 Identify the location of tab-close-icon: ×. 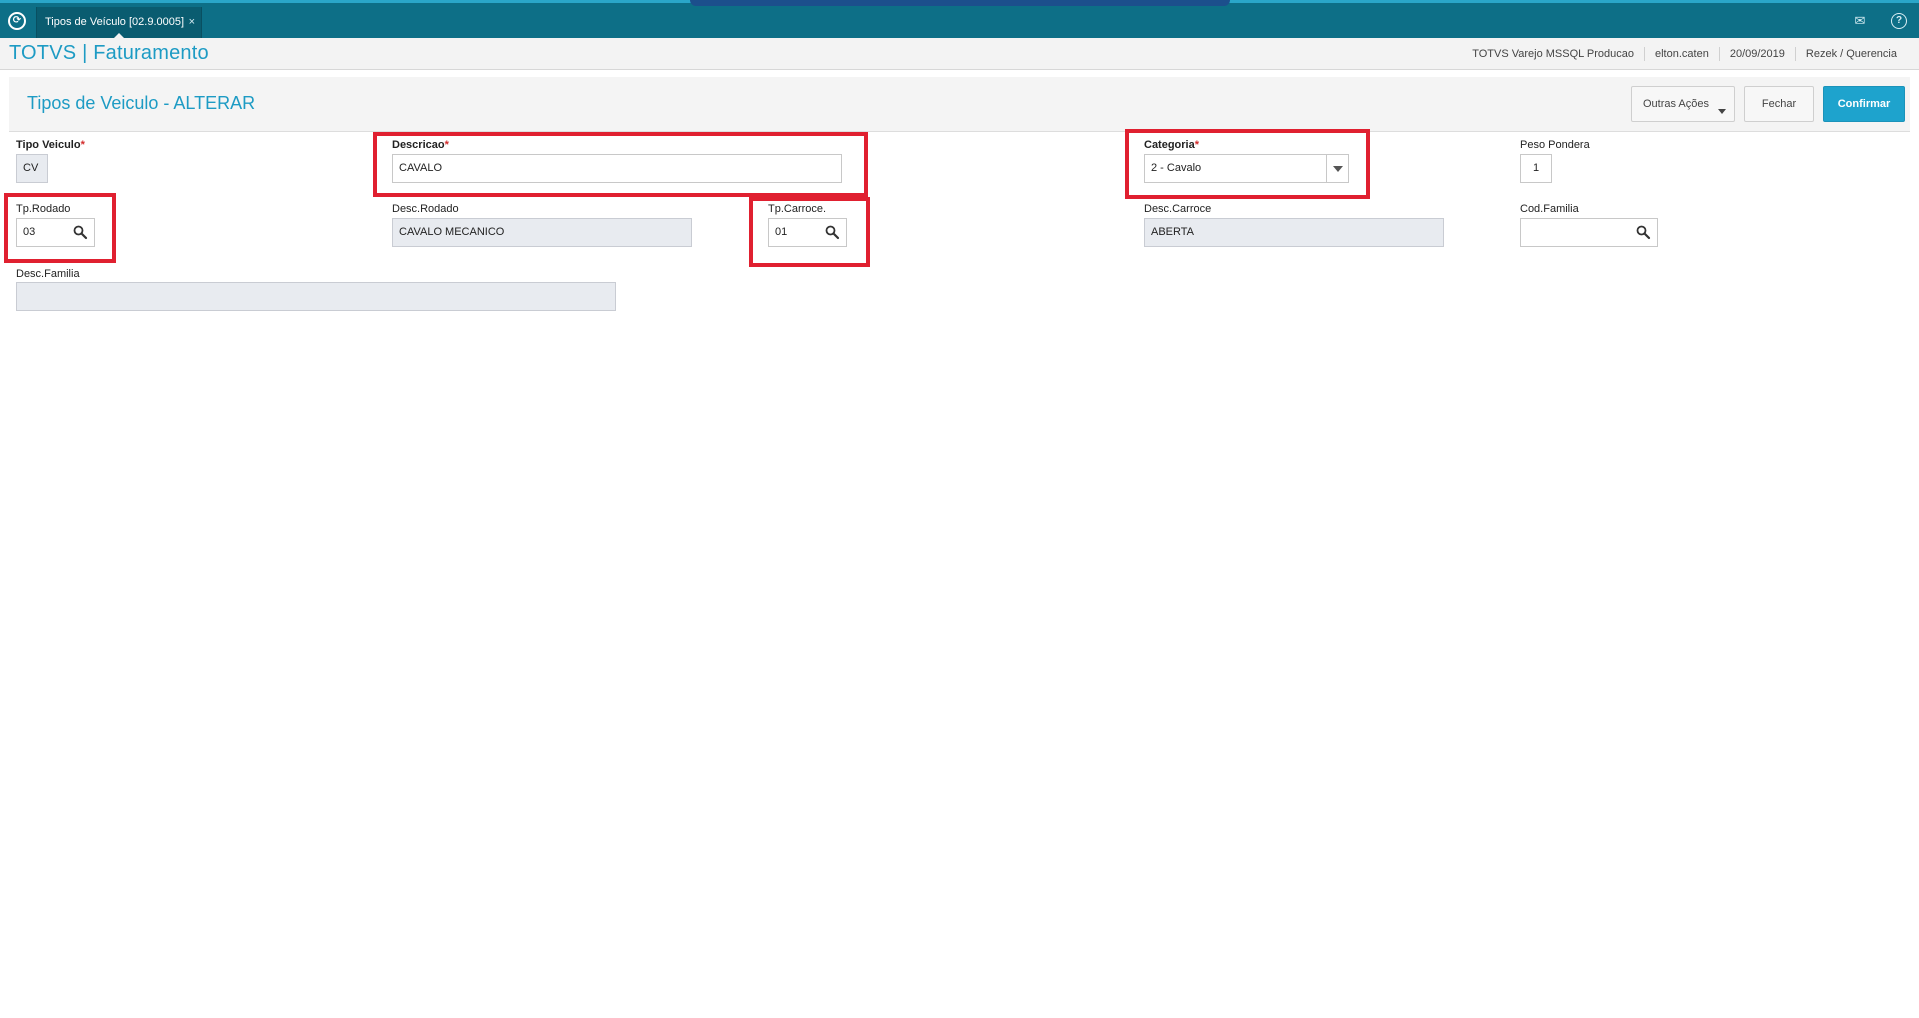
(192, 22).